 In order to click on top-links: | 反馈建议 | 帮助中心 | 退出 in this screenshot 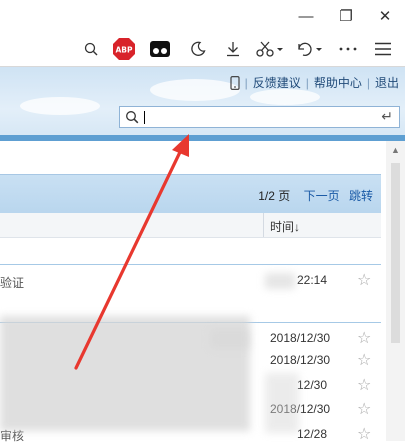, I will do `click(314, 82)`.